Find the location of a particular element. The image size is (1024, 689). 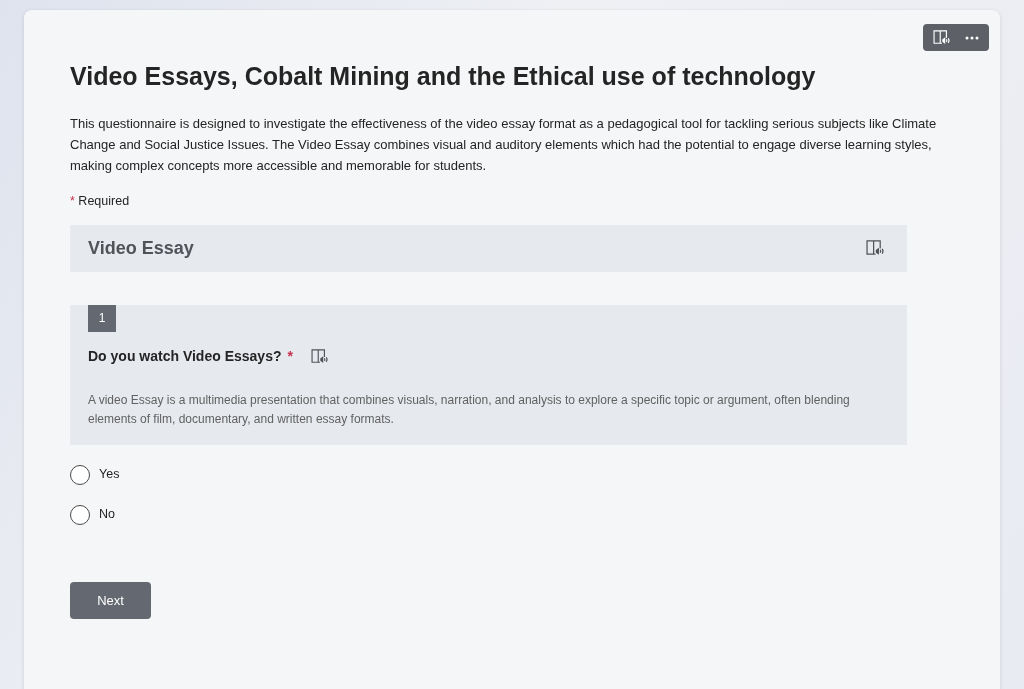

option-label: Yes is located at coordinates (109, 475).